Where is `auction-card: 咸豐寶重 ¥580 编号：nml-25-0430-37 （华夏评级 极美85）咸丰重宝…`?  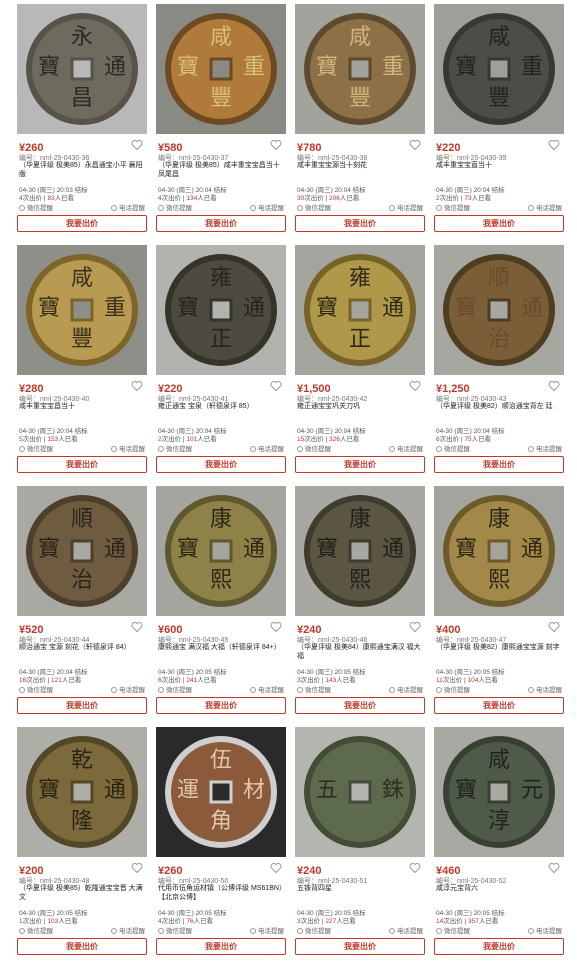
auction-card: 咸豐寶重 ¥580 编号：nml-25-0430-37 （华夏评级 极美85）咸丰重宝… is located at coordinates (221, 124).